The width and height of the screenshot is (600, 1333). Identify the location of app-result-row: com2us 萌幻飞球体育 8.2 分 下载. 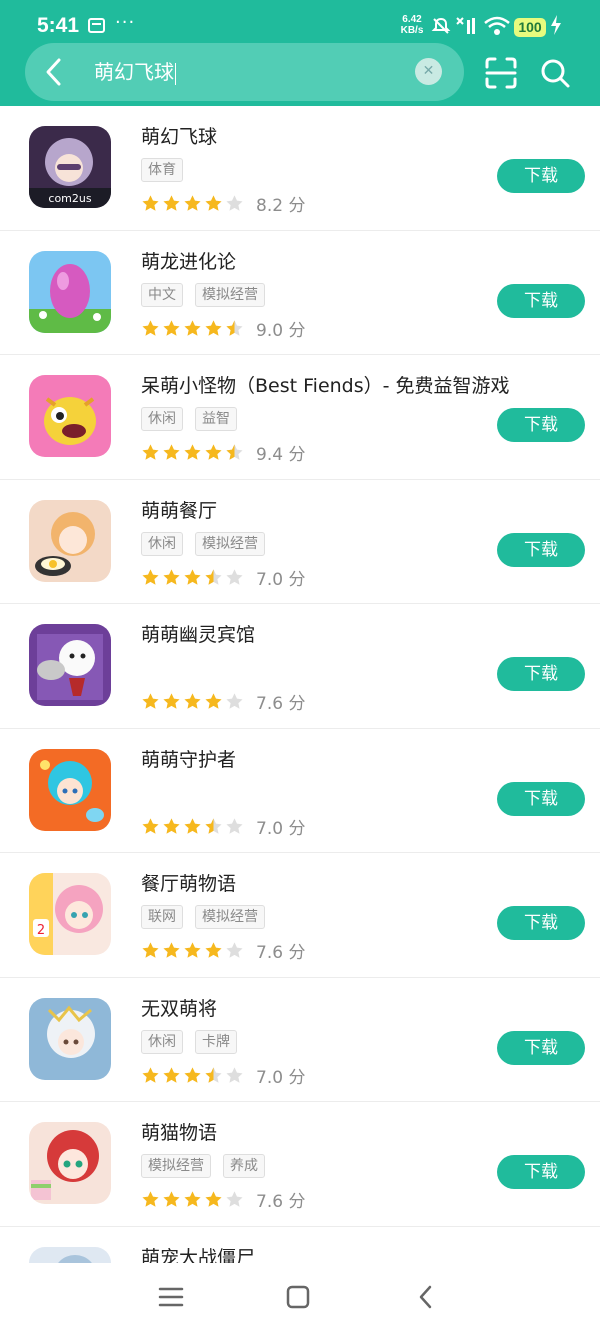
(300, 168).